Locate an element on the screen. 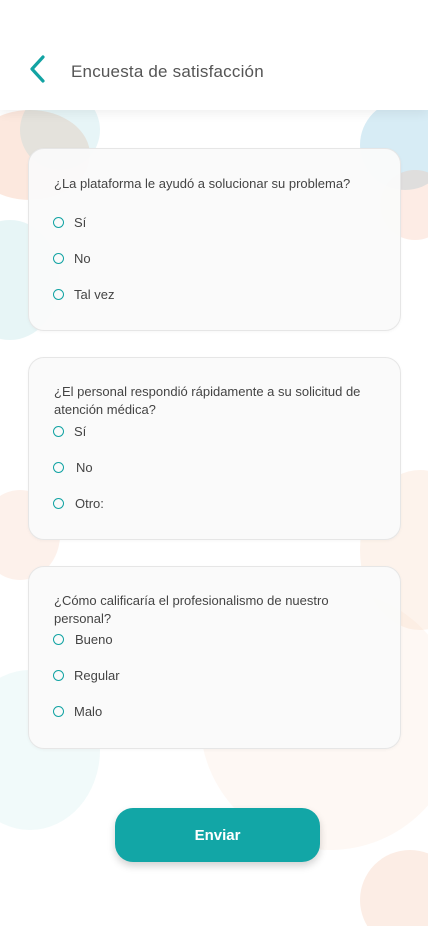  option-label: Malo is located at coordinates (88, 711).